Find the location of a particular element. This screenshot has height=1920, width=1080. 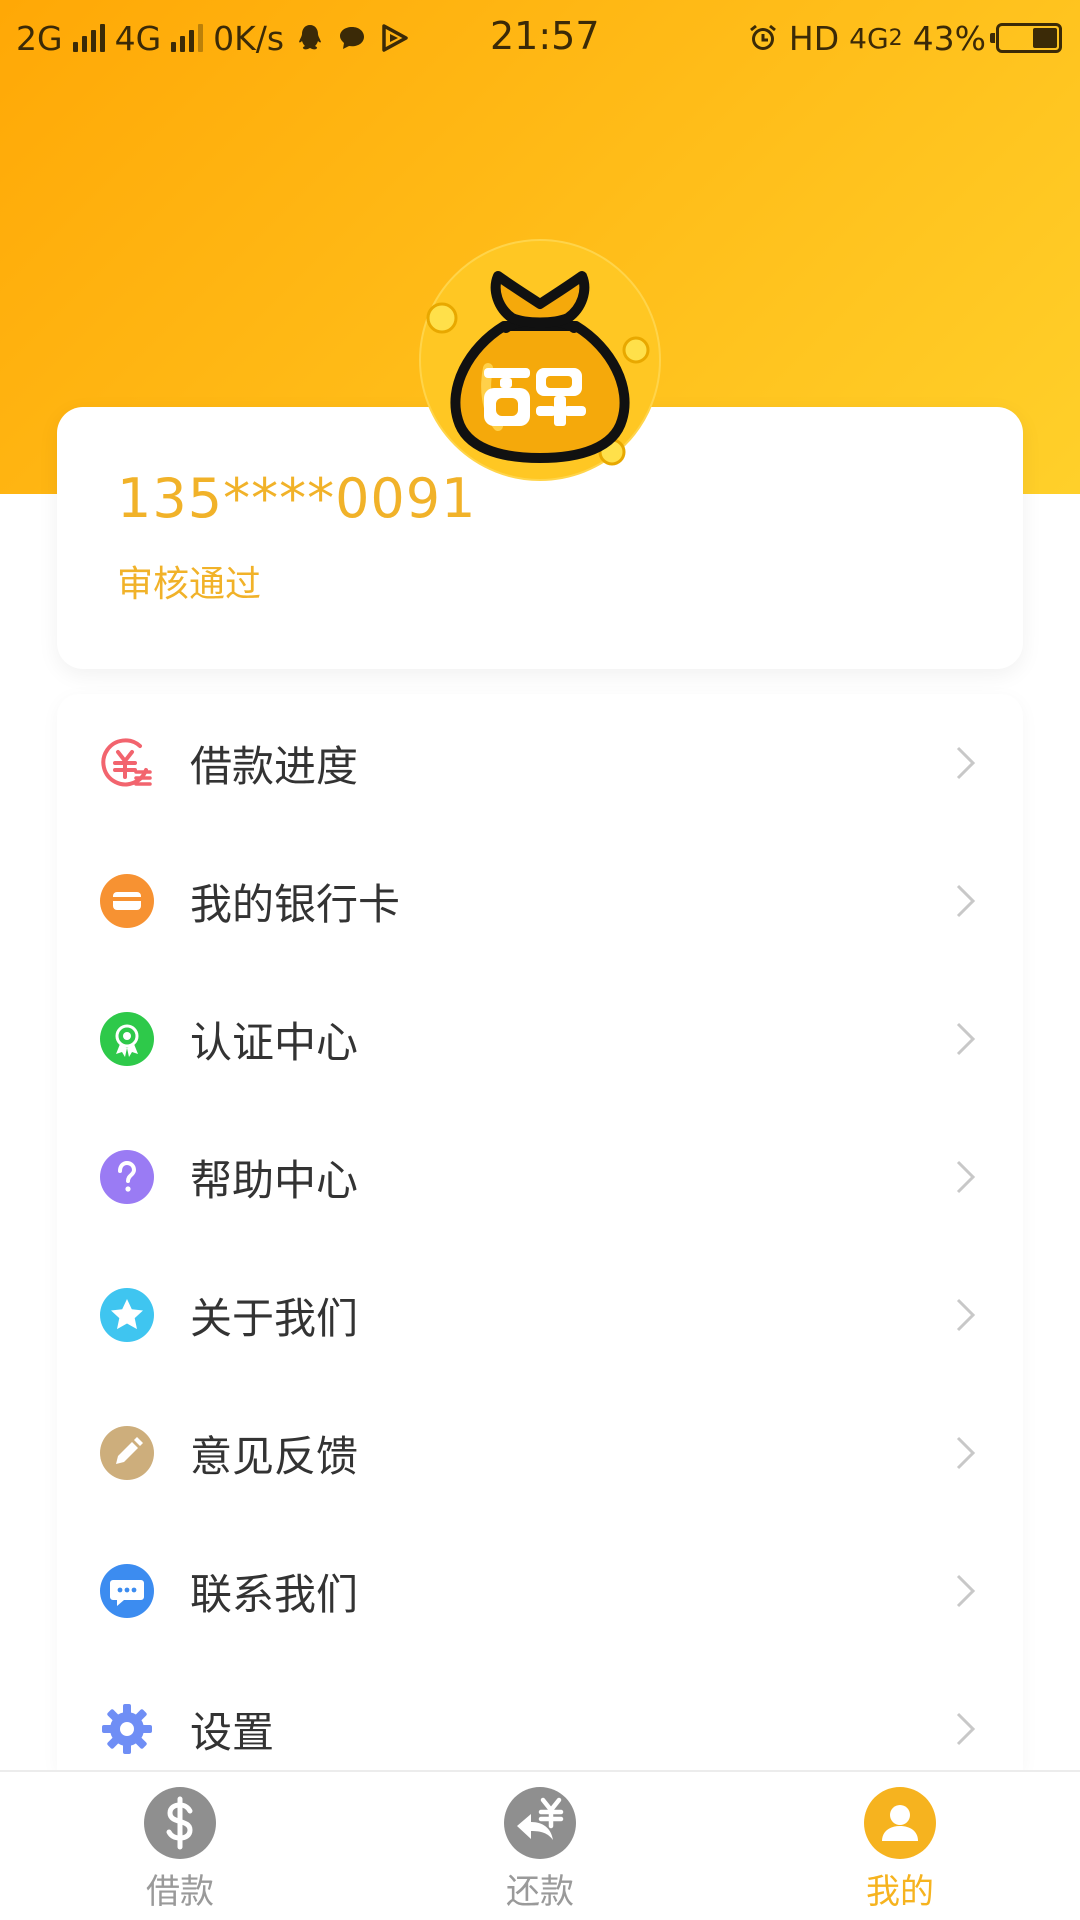

menu-item-loan-progress: 借款进度 is located at coordinates (540, 763).